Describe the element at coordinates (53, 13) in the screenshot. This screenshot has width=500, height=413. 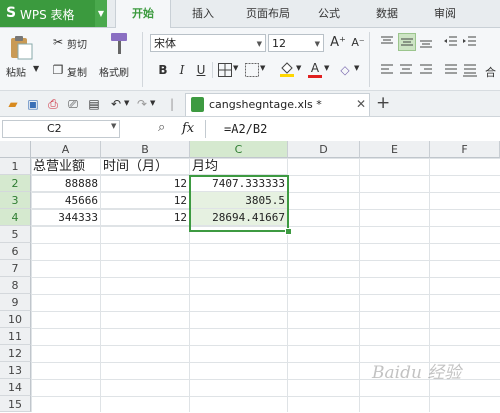
I see `app-menu-button: S WPS 表格 ▼` at that location.